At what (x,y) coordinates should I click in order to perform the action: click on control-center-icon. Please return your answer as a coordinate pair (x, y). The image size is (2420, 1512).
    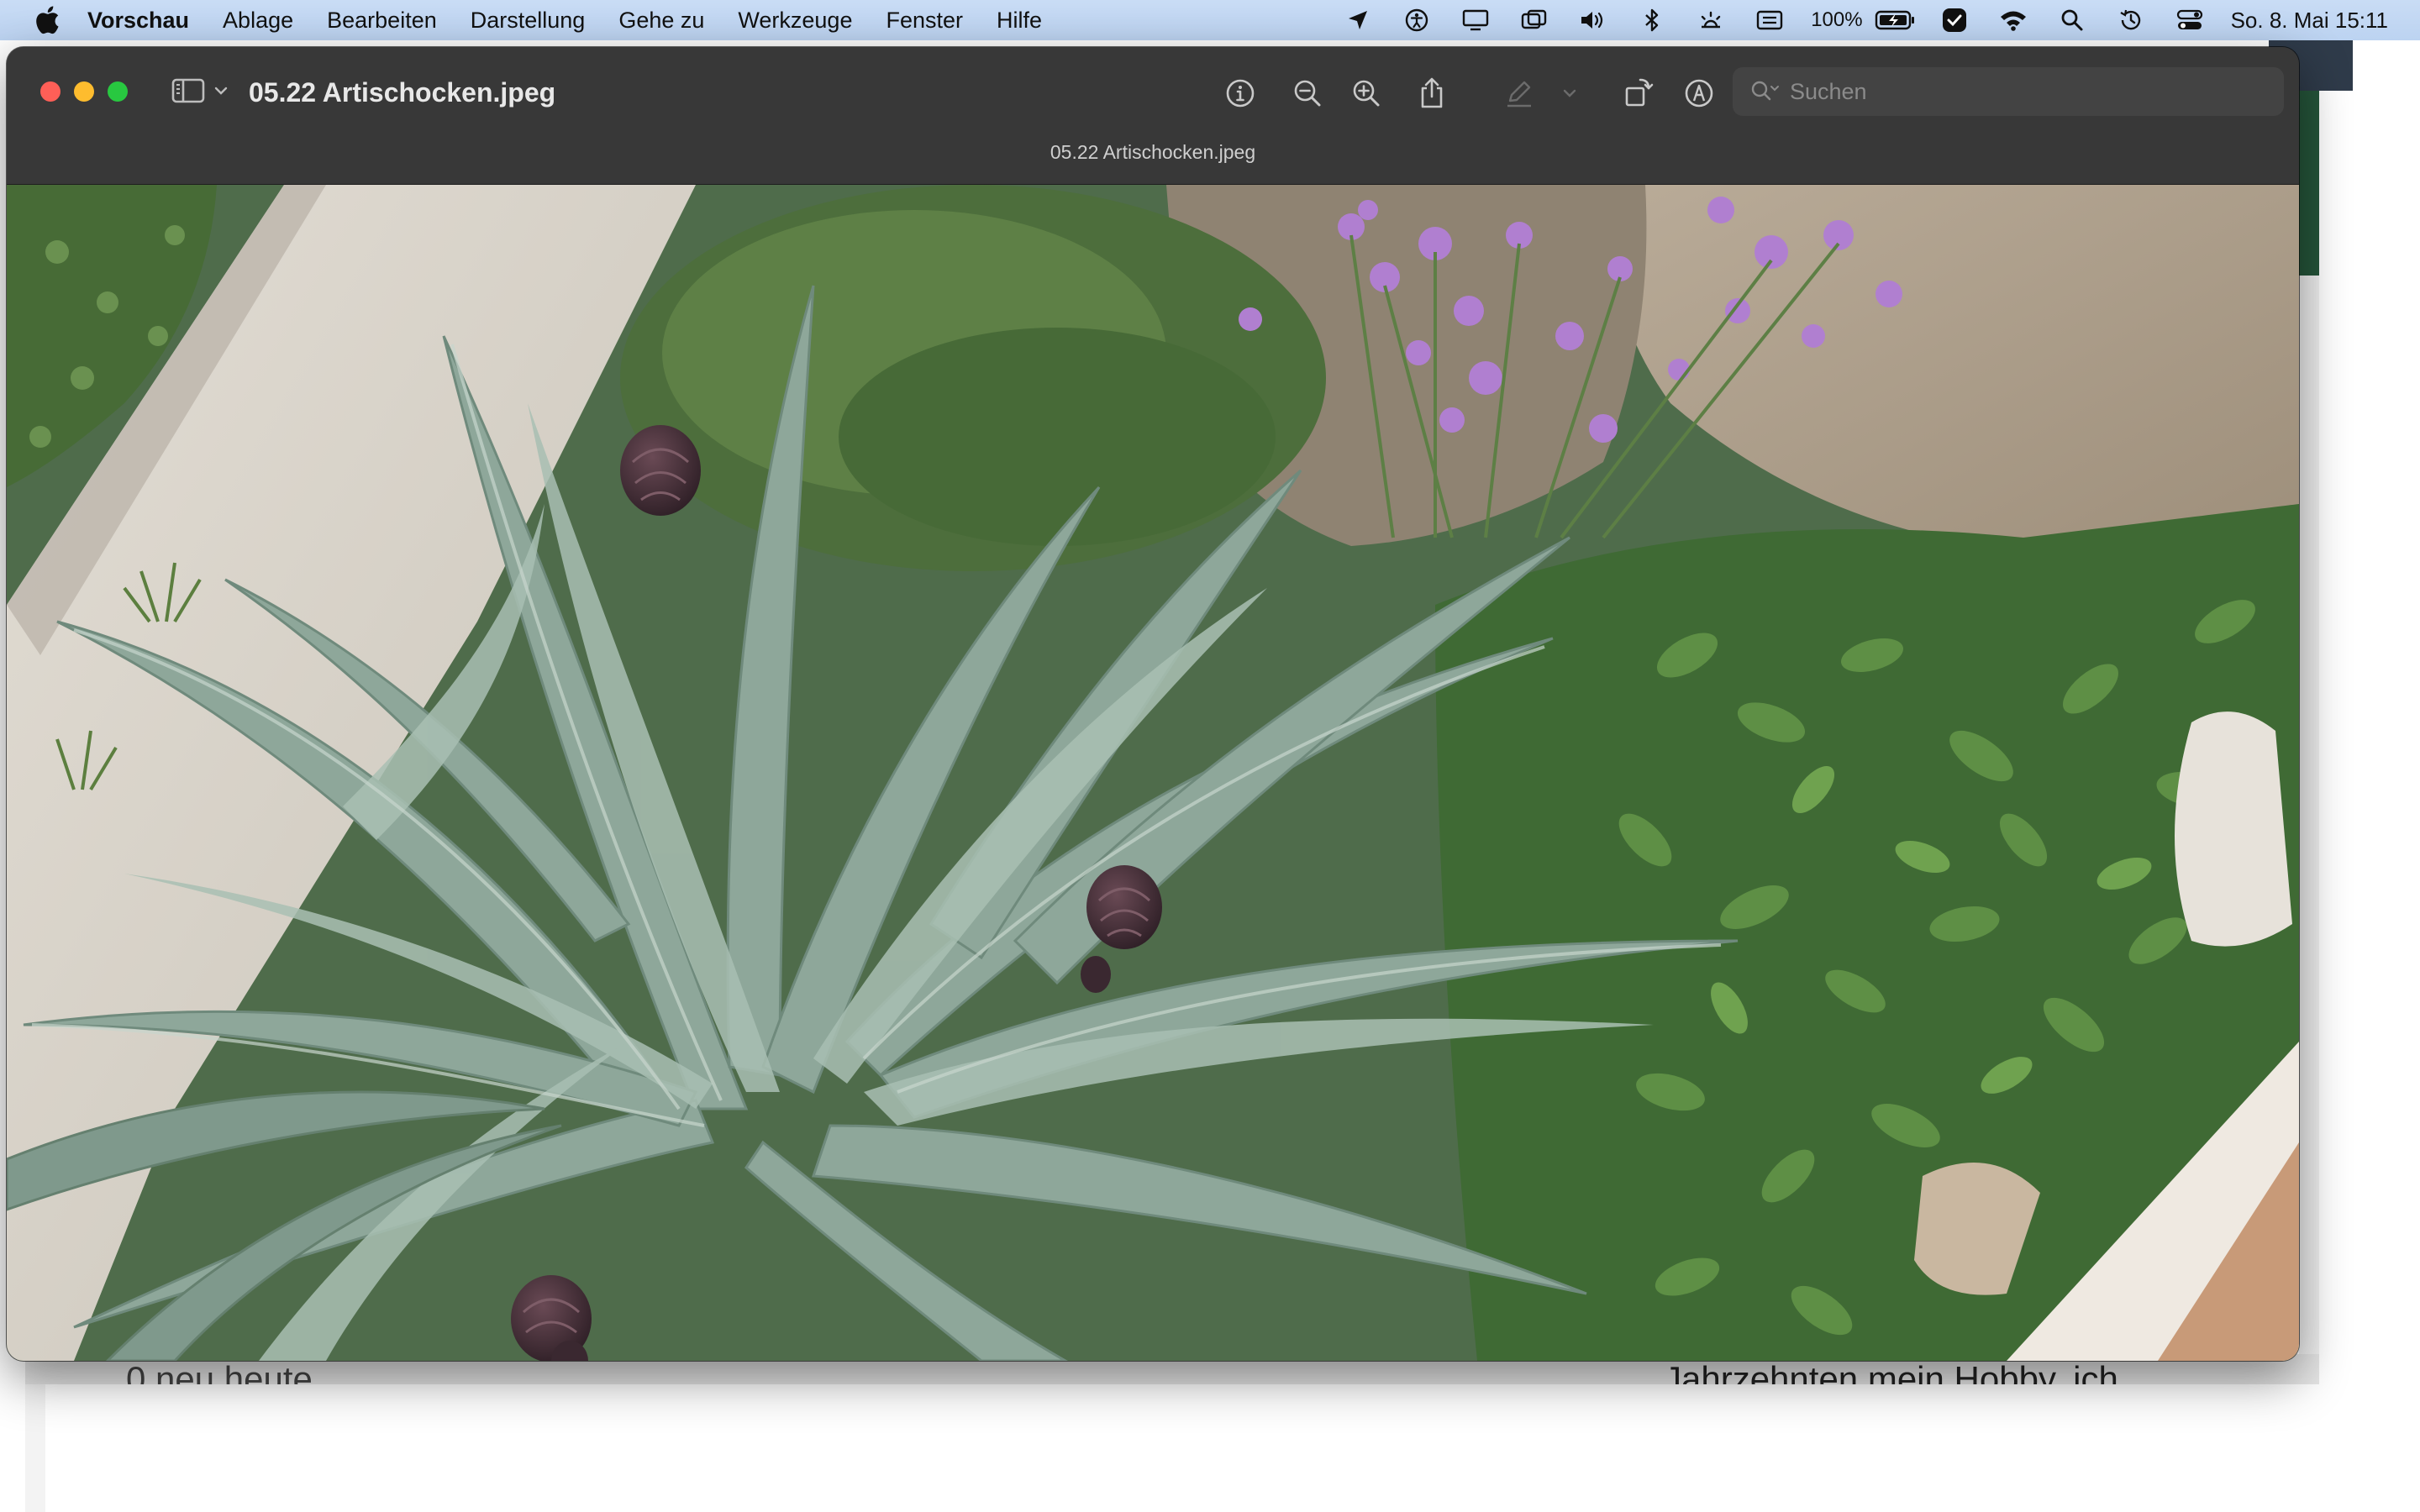
    Looking at the image, I should click on (2189, 20).